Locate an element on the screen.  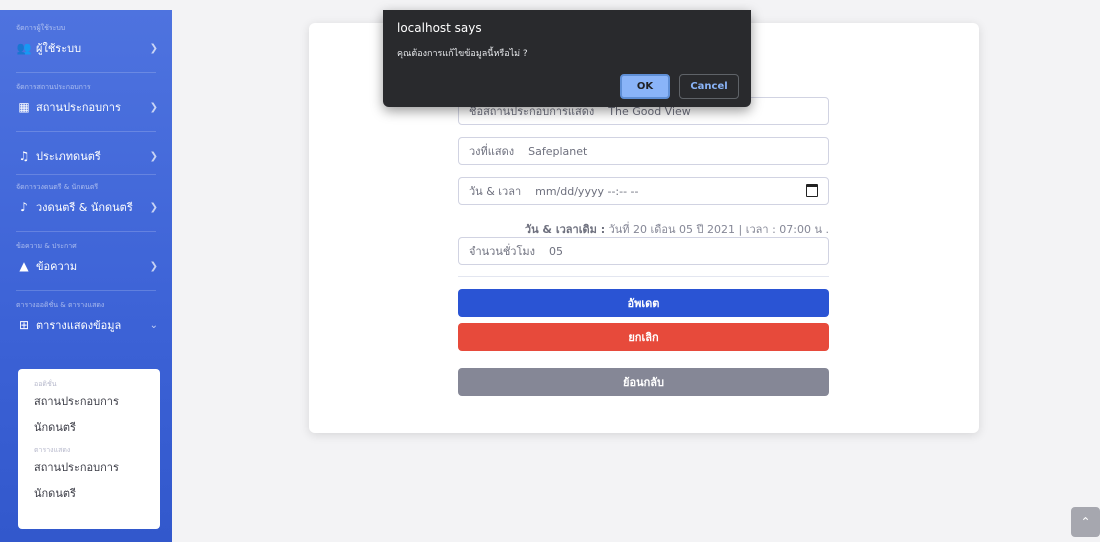
hours-value: 05 is located at coordinates (556, 251).